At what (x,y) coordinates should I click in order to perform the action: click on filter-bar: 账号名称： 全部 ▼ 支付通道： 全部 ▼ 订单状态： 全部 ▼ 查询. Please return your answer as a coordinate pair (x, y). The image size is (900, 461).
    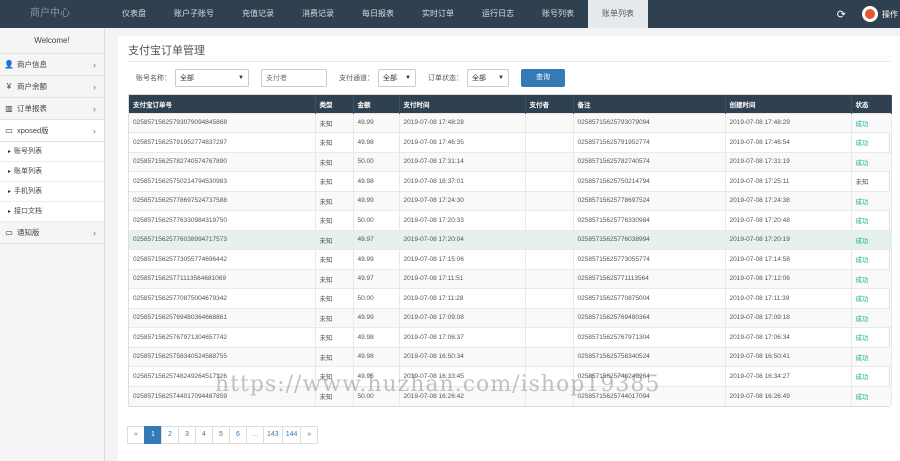
    Looking at the image, I should click on (350, 78).